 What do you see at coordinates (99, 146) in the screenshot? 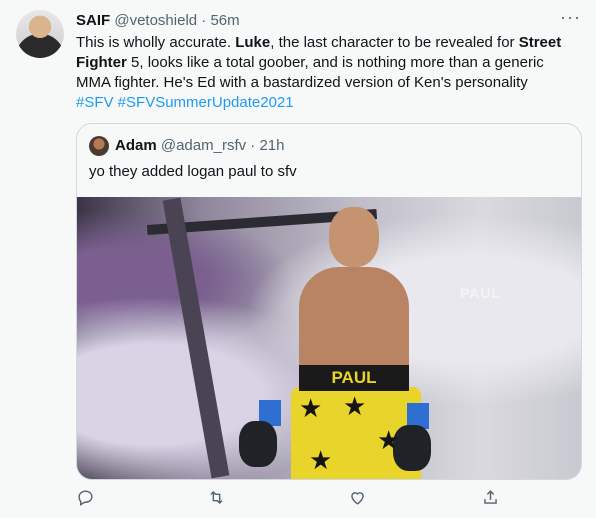
I see `quoted-avatar` at bounding box center [99, 146].